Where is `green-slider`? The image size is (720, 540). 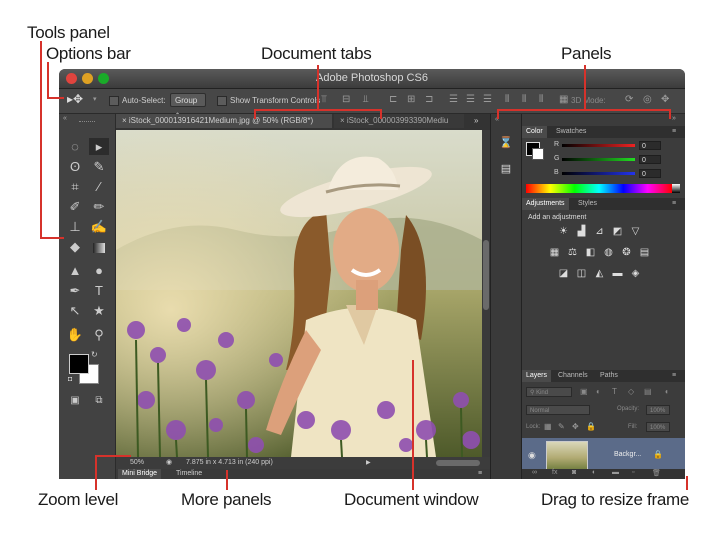 green-slider is located at coordinates (598, 159).